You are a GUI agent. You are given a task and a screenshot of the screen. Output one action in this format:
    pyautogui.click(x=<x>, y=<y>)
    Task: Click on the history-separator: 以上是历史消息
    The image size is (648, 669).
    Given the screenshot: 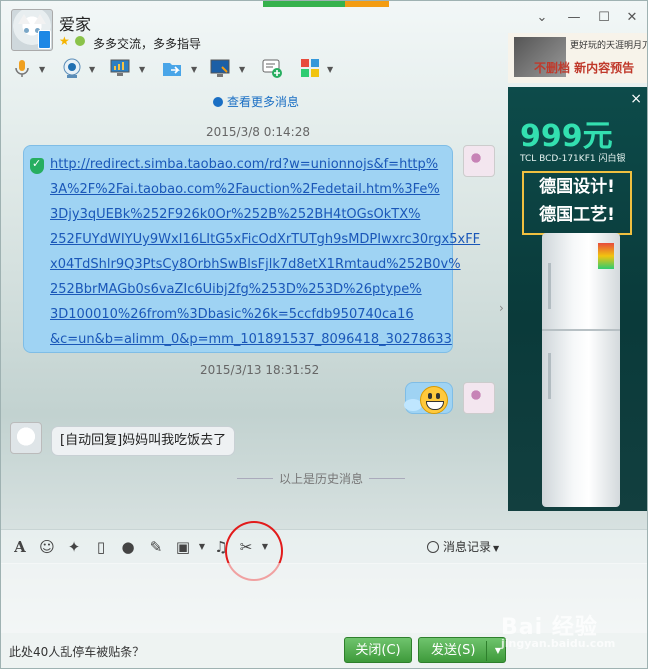 What is the action you would take?
    pyautogui.click(x=321, y=478)
    